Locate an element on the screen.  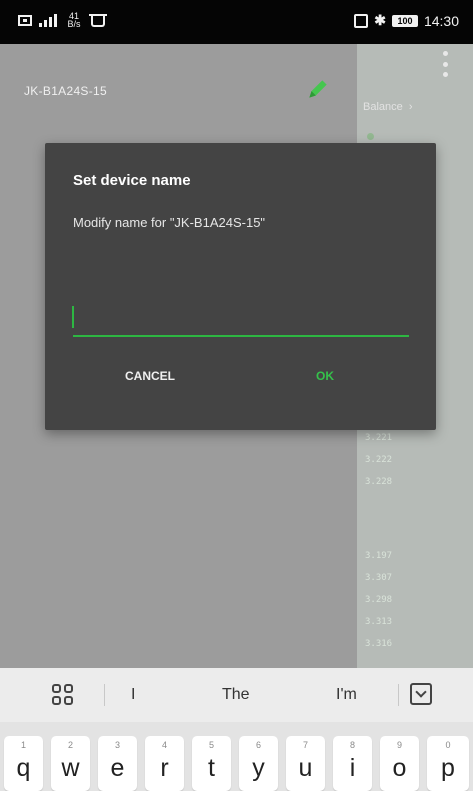
cell-voltage: 3.221 is located at coordinates (379, 438).